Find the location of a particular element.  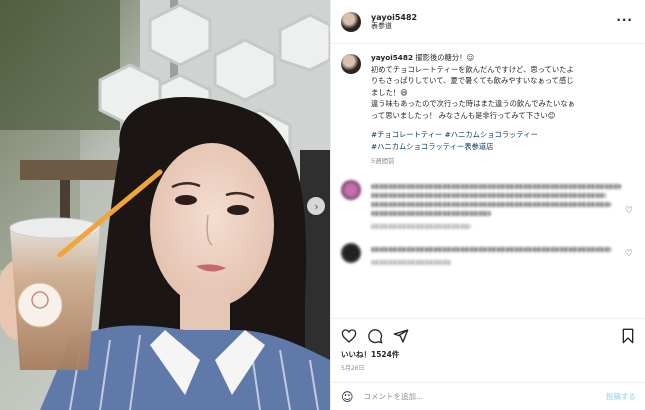

more-horizontal-icon: ··· is located at coordinates (624, 20).